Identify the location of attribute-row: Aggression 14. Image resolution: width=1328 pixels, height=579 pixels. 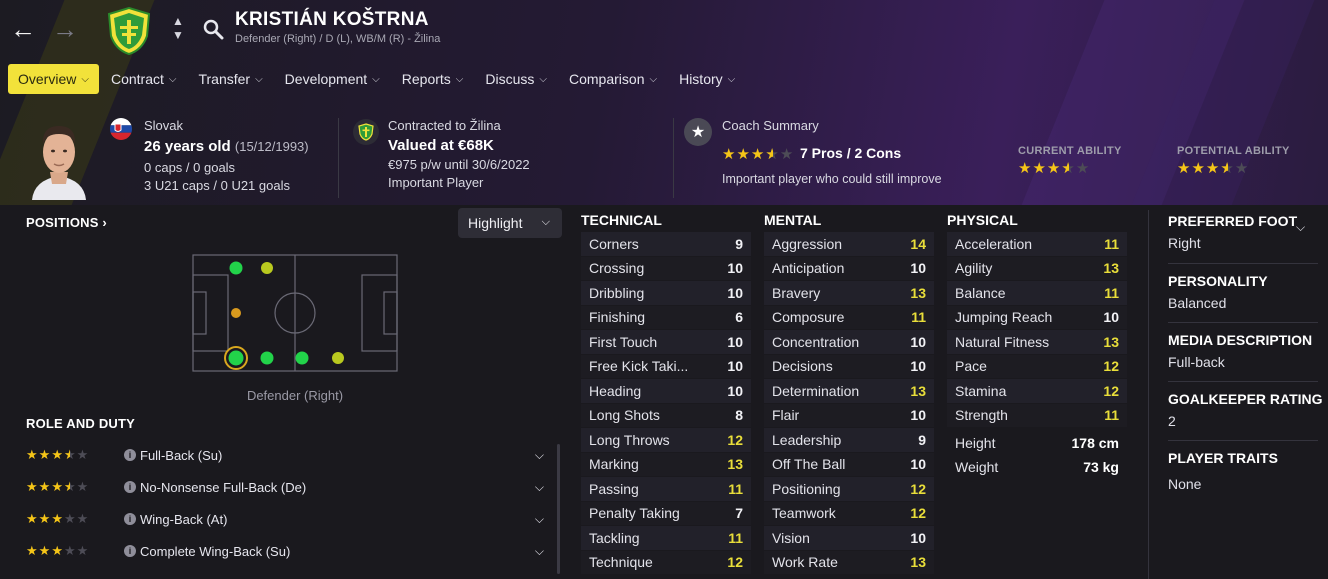
(849, 244).